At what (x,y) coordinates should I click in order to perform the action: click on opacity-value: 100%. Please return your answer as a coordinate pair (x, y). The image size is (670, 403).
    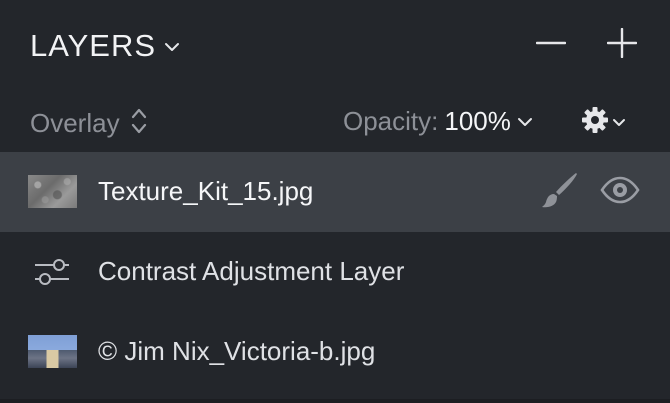
    Looking at the image, I should click on (477, 121).